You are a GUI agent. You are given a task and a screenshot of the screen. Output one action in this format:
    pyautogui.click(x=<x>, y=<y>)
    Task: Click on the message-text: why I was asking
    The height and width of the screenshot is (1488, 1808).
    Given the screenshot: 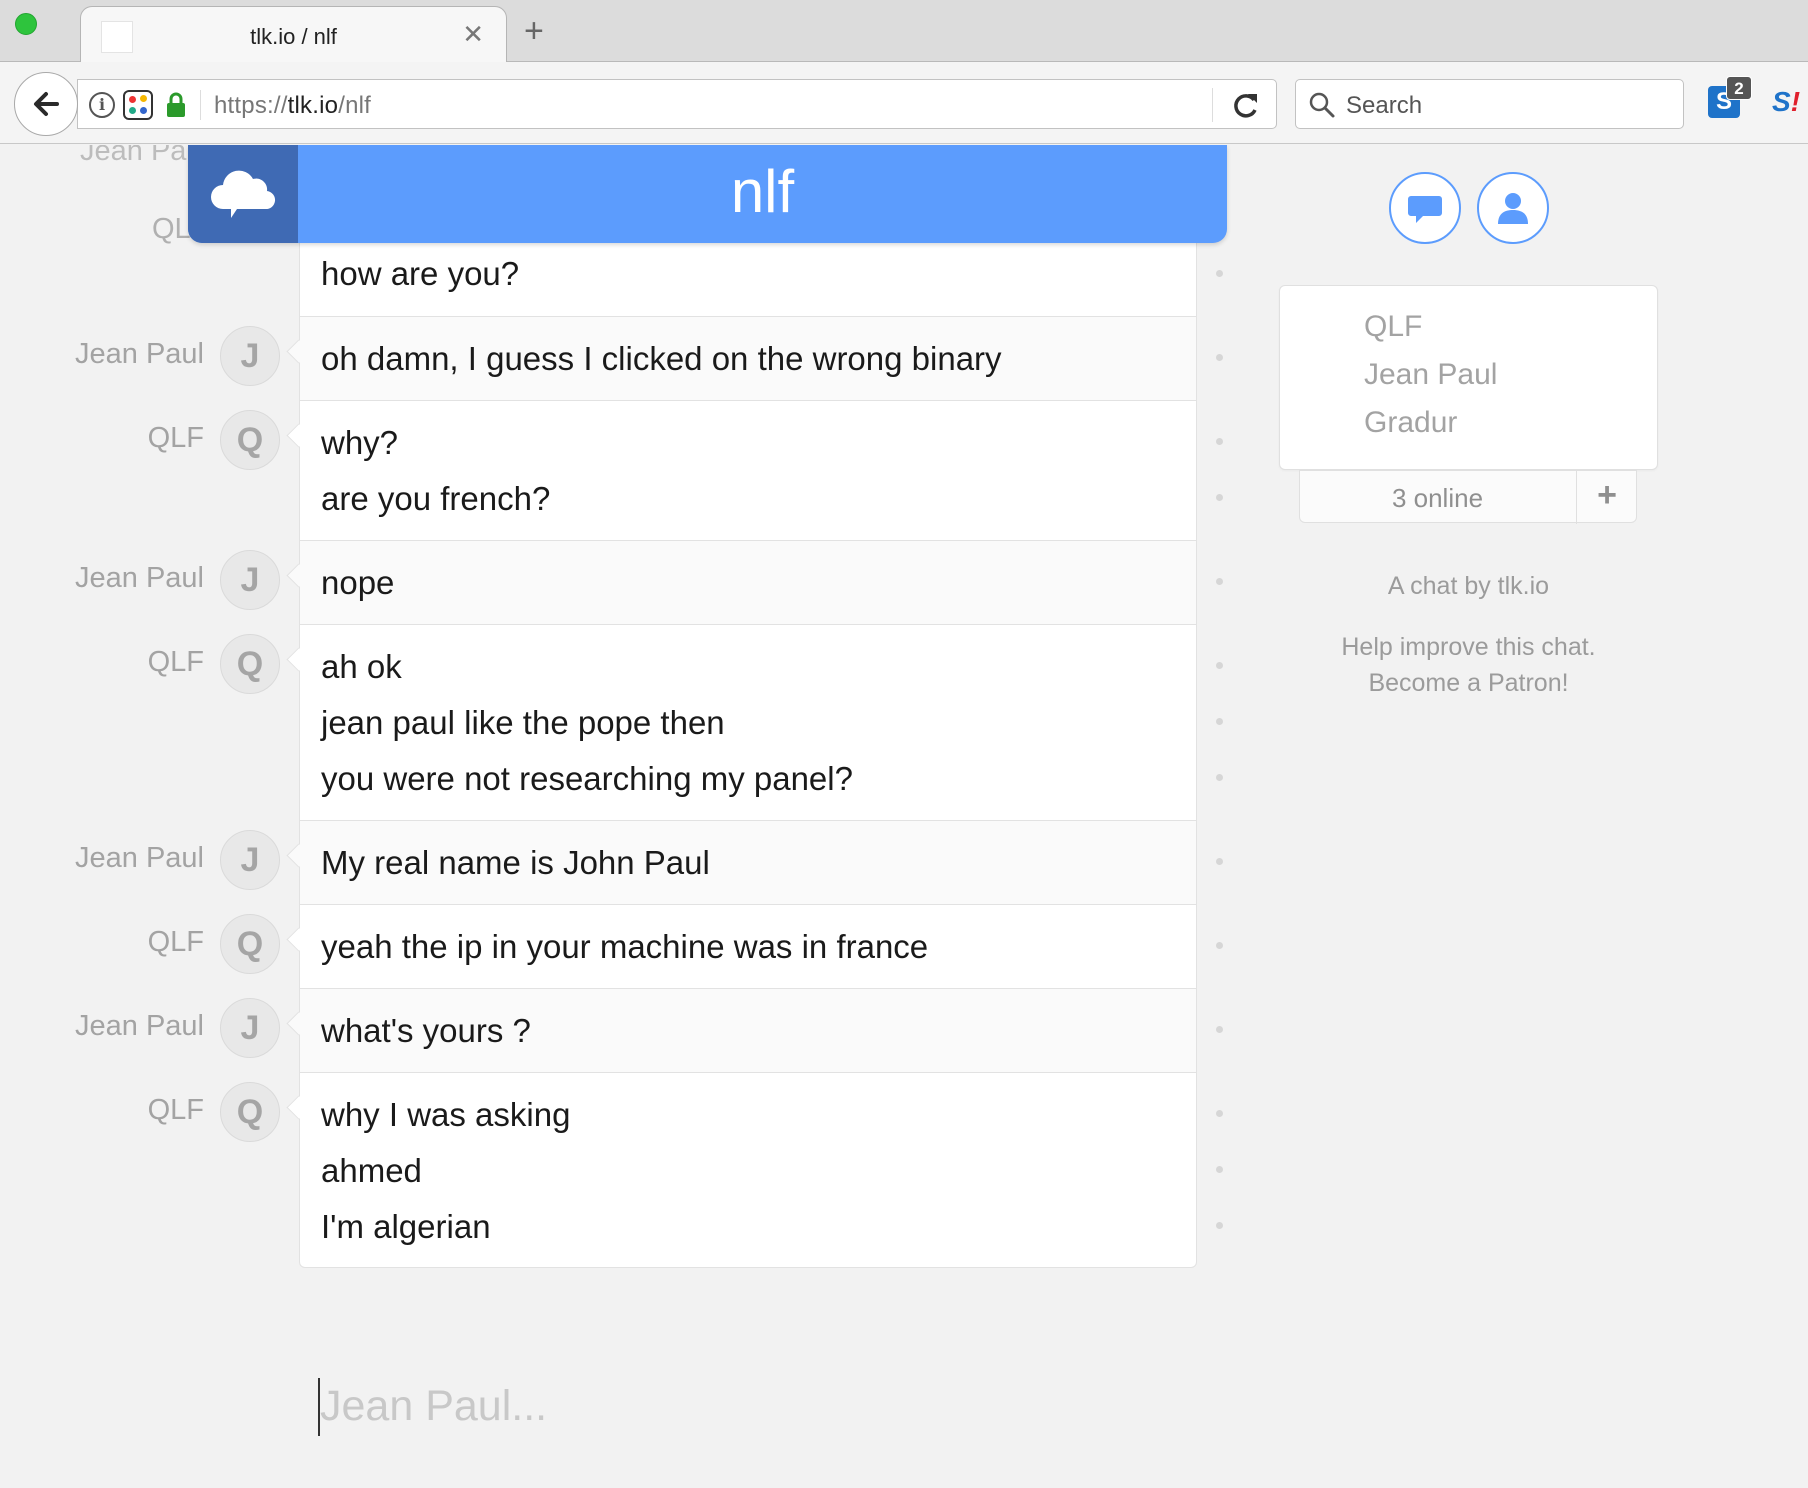 What is the action you would take?
    pyautogui.click(x=446, y=1114)
    